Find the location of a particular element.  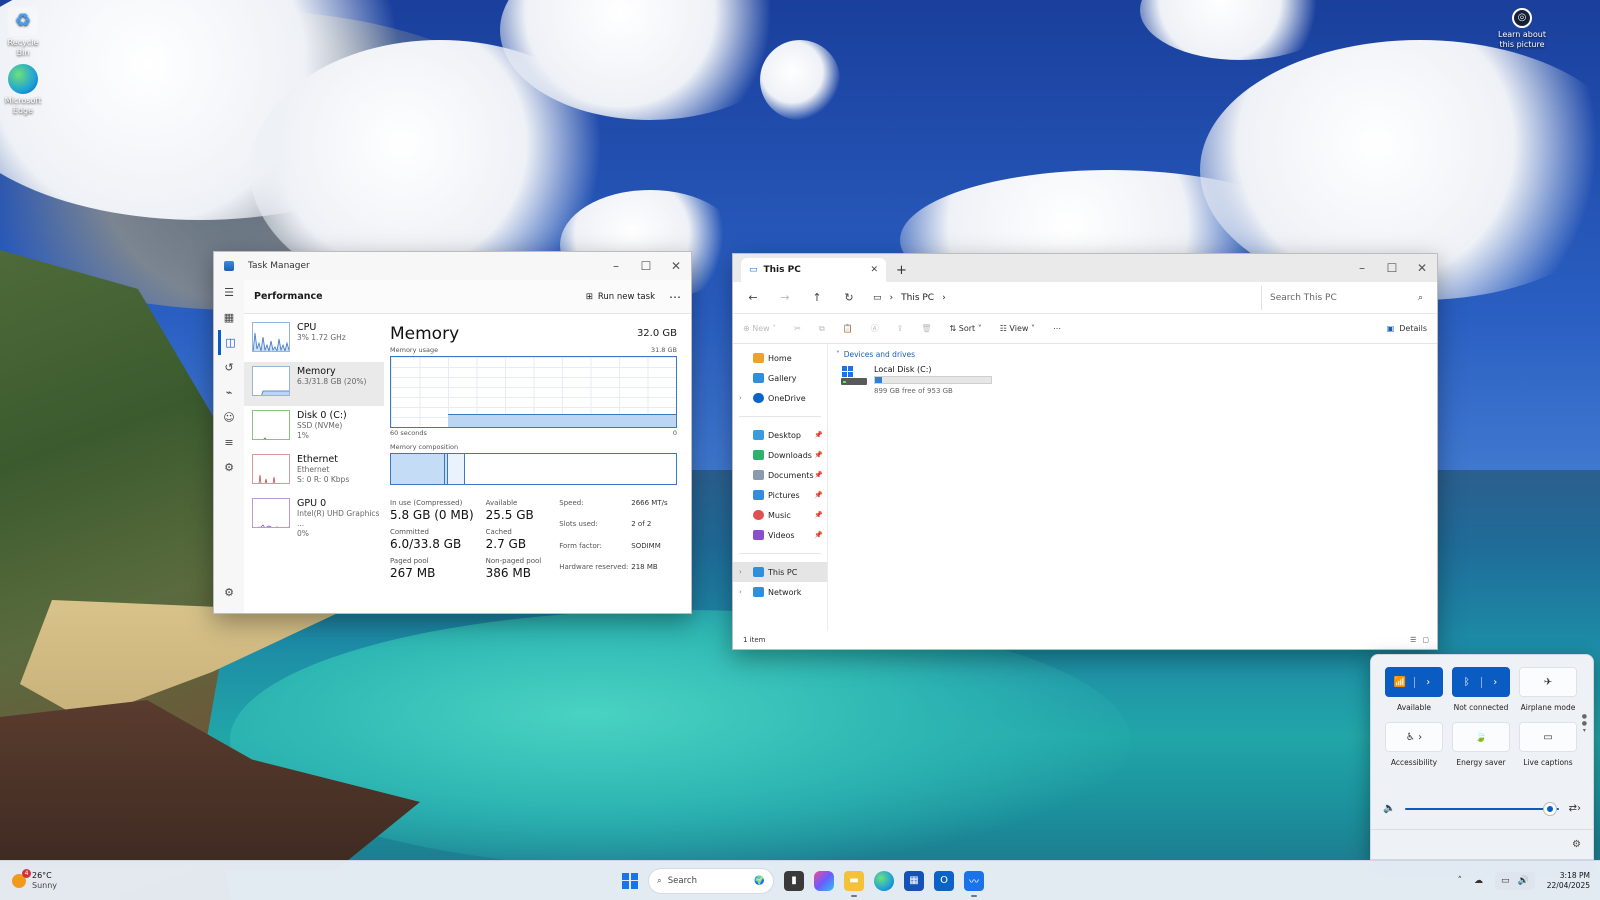

sidebar-item-videos: Videos 📌 is located at coordinates (780, 535).